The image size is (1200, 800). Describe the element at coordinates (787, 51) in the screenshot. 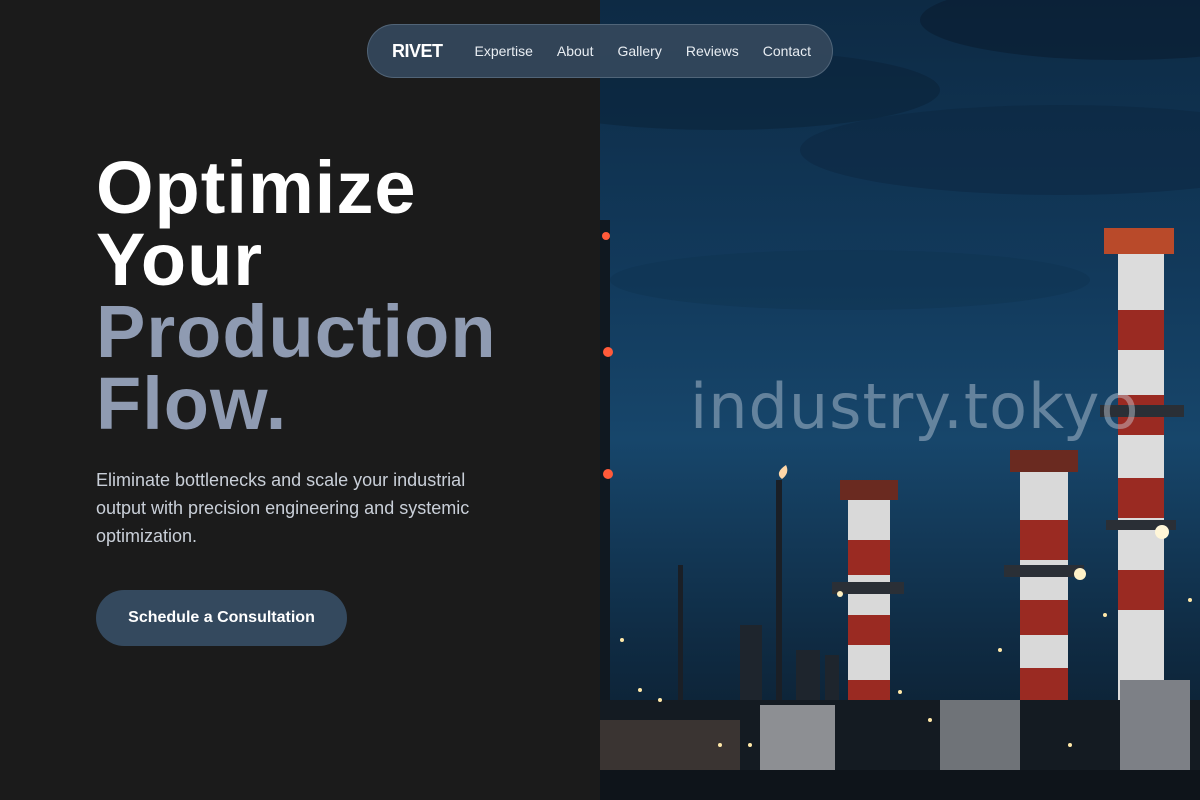

I see `nav-link-contact: Contact` at that location.